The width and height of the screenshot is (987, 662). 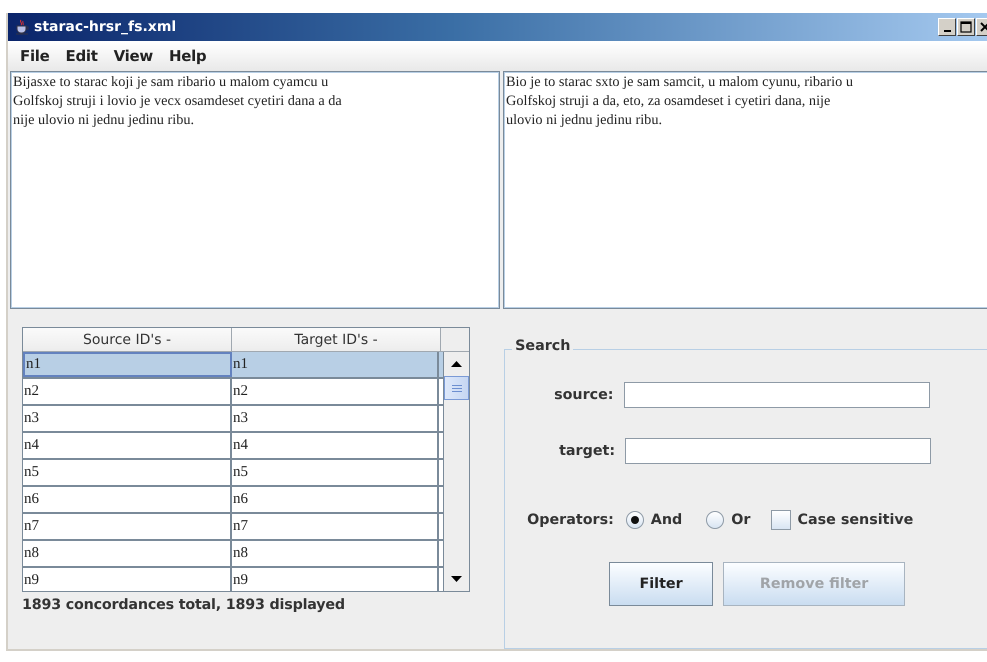 I want to click on table-row: n8 n8, so click(x=233, y=554).